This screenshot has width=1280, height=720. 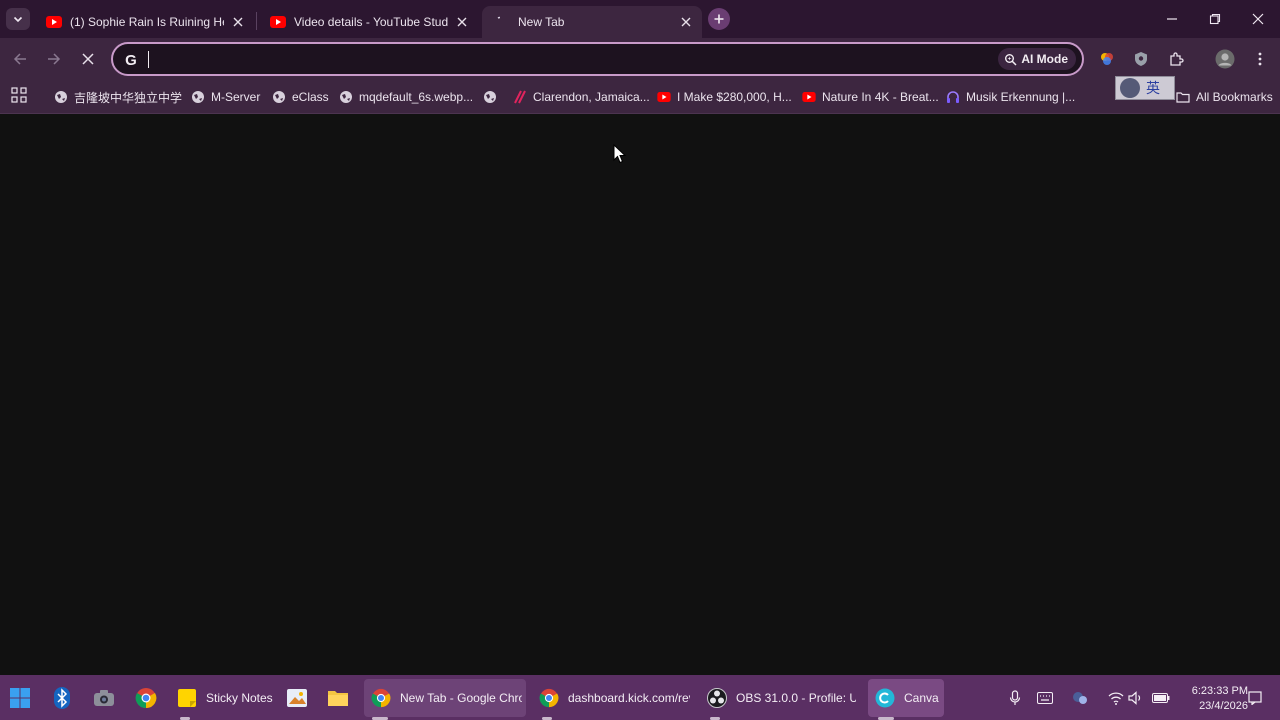 I want to click on all-bookmarks-button: All Bookmarks, so click(x=1224, y=97).